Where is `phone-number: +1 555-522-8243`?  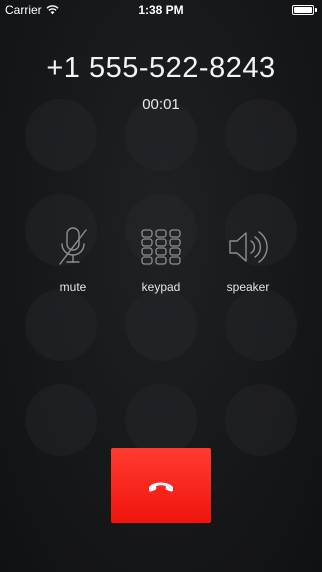
phone-number: +1 555-522-8243 is located at coordinates (161, 68).